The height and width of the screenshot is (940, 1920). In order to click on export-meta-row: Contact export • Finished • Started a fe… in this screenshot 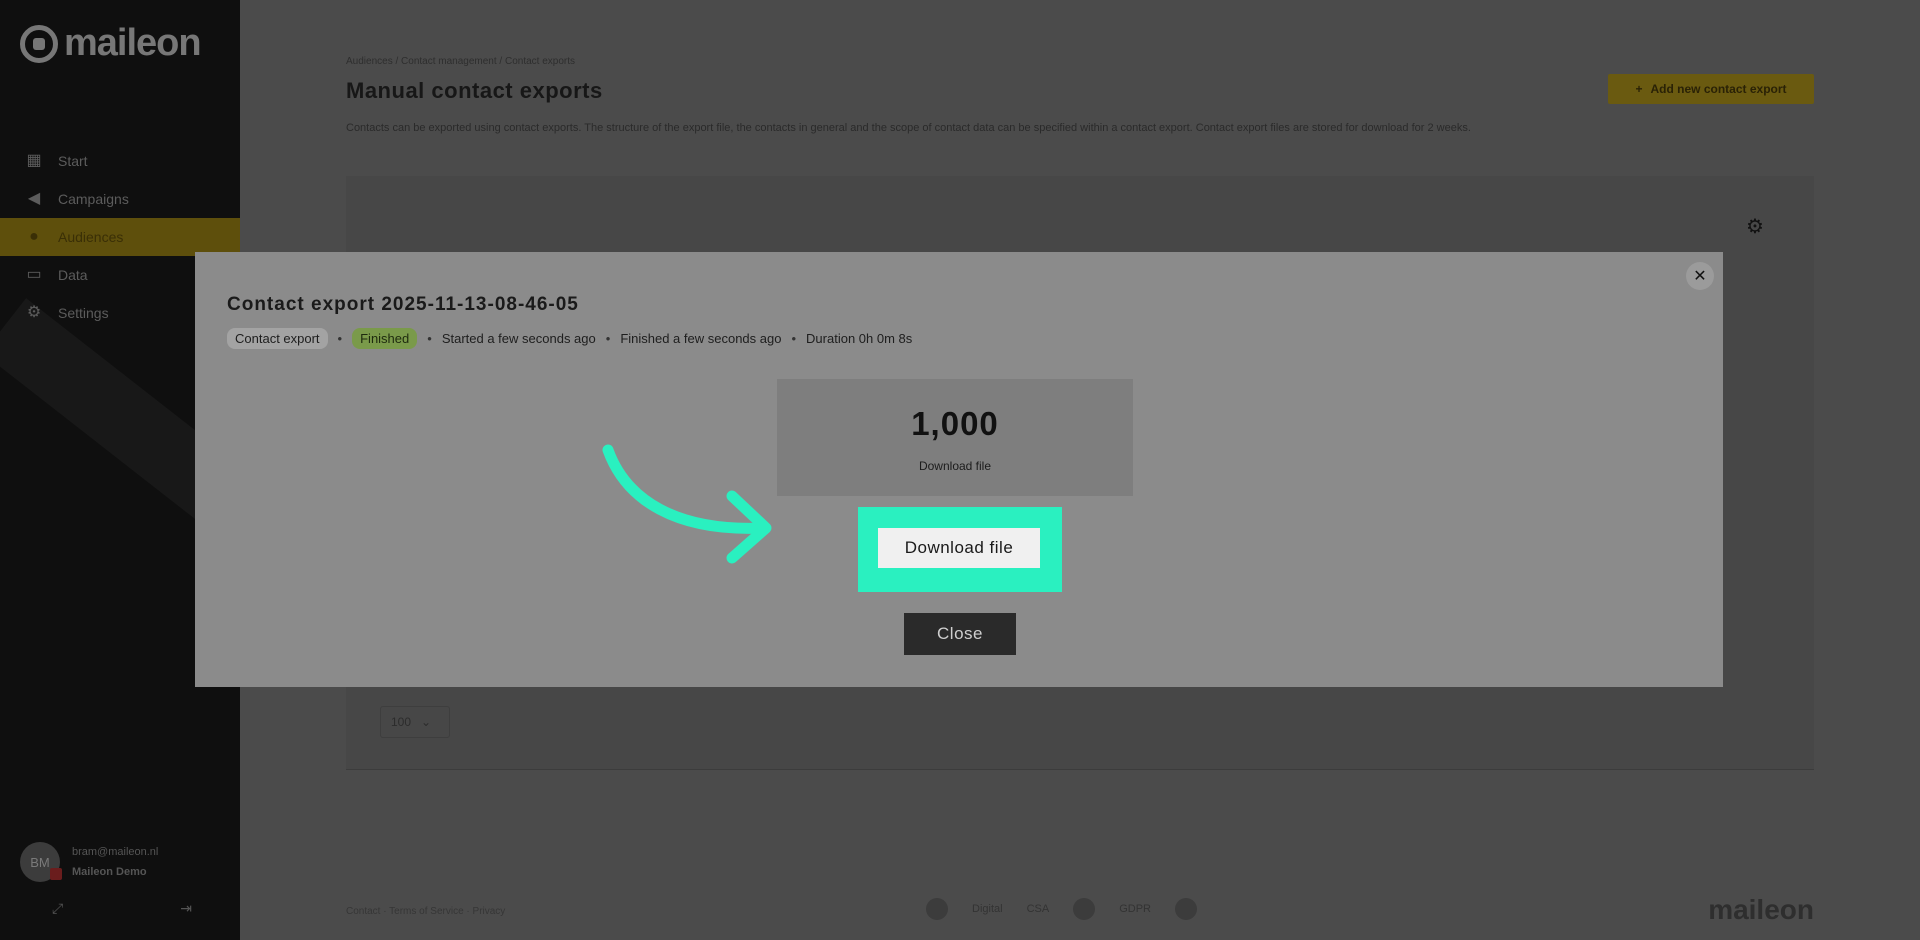, I will do `click(569, 338)`.